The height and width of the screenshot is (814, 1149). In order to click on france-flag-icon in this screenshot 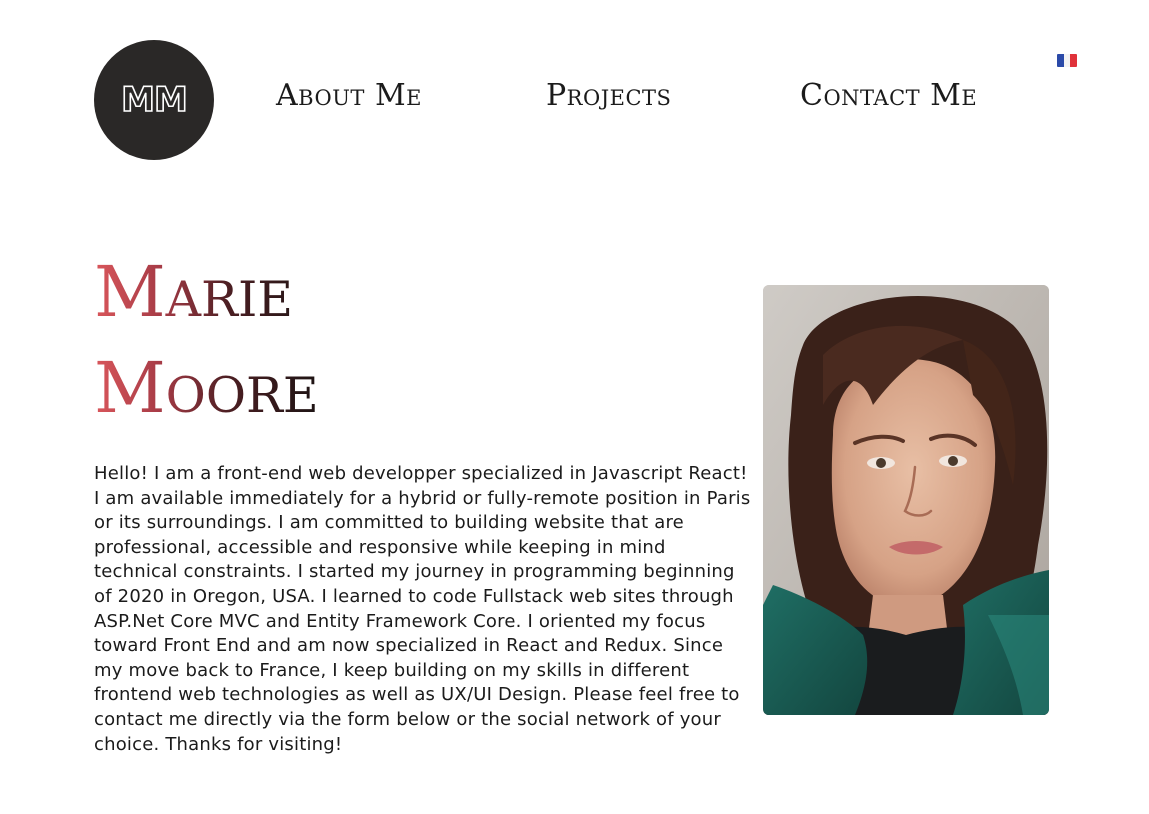, I will do `click(1067, 60)`.